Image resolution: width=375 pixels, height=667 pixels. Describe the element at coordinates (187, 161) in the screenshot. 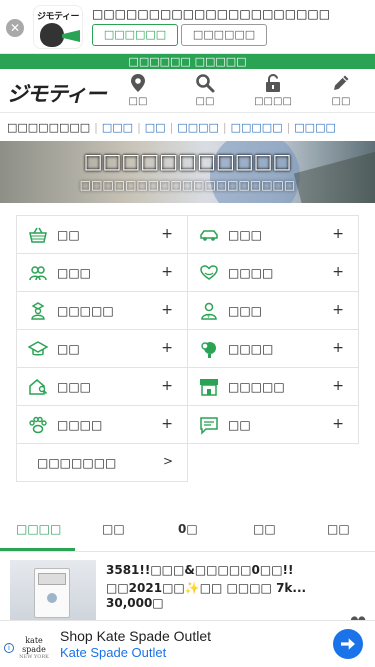

I see `hero-title: □□□□□□□□□□□` at that location.